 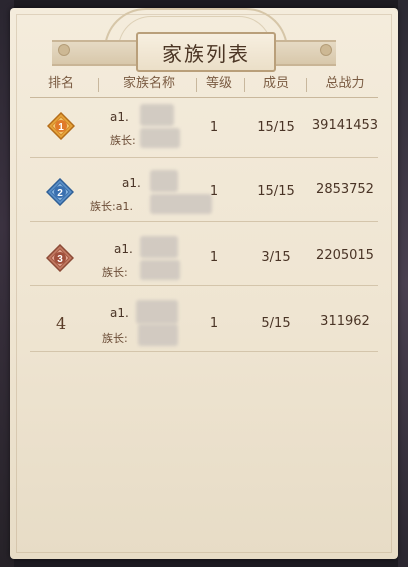 I want to click on row-divider, so click(x=204, y=351).